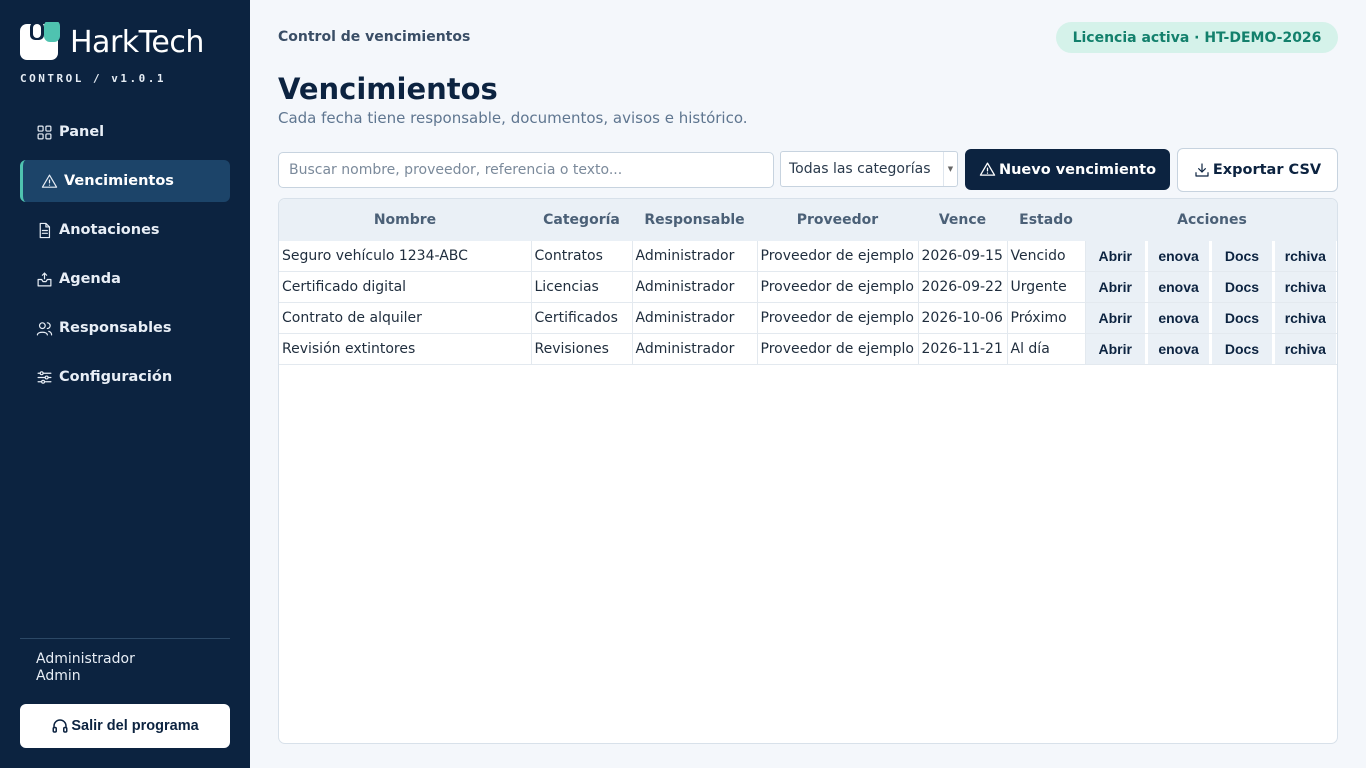 The width and height of the screenshot is (1366, 768). Describe the element at coordinates (1046, 287) in the screenshot. I see `table-cell: Urgente` at that location.